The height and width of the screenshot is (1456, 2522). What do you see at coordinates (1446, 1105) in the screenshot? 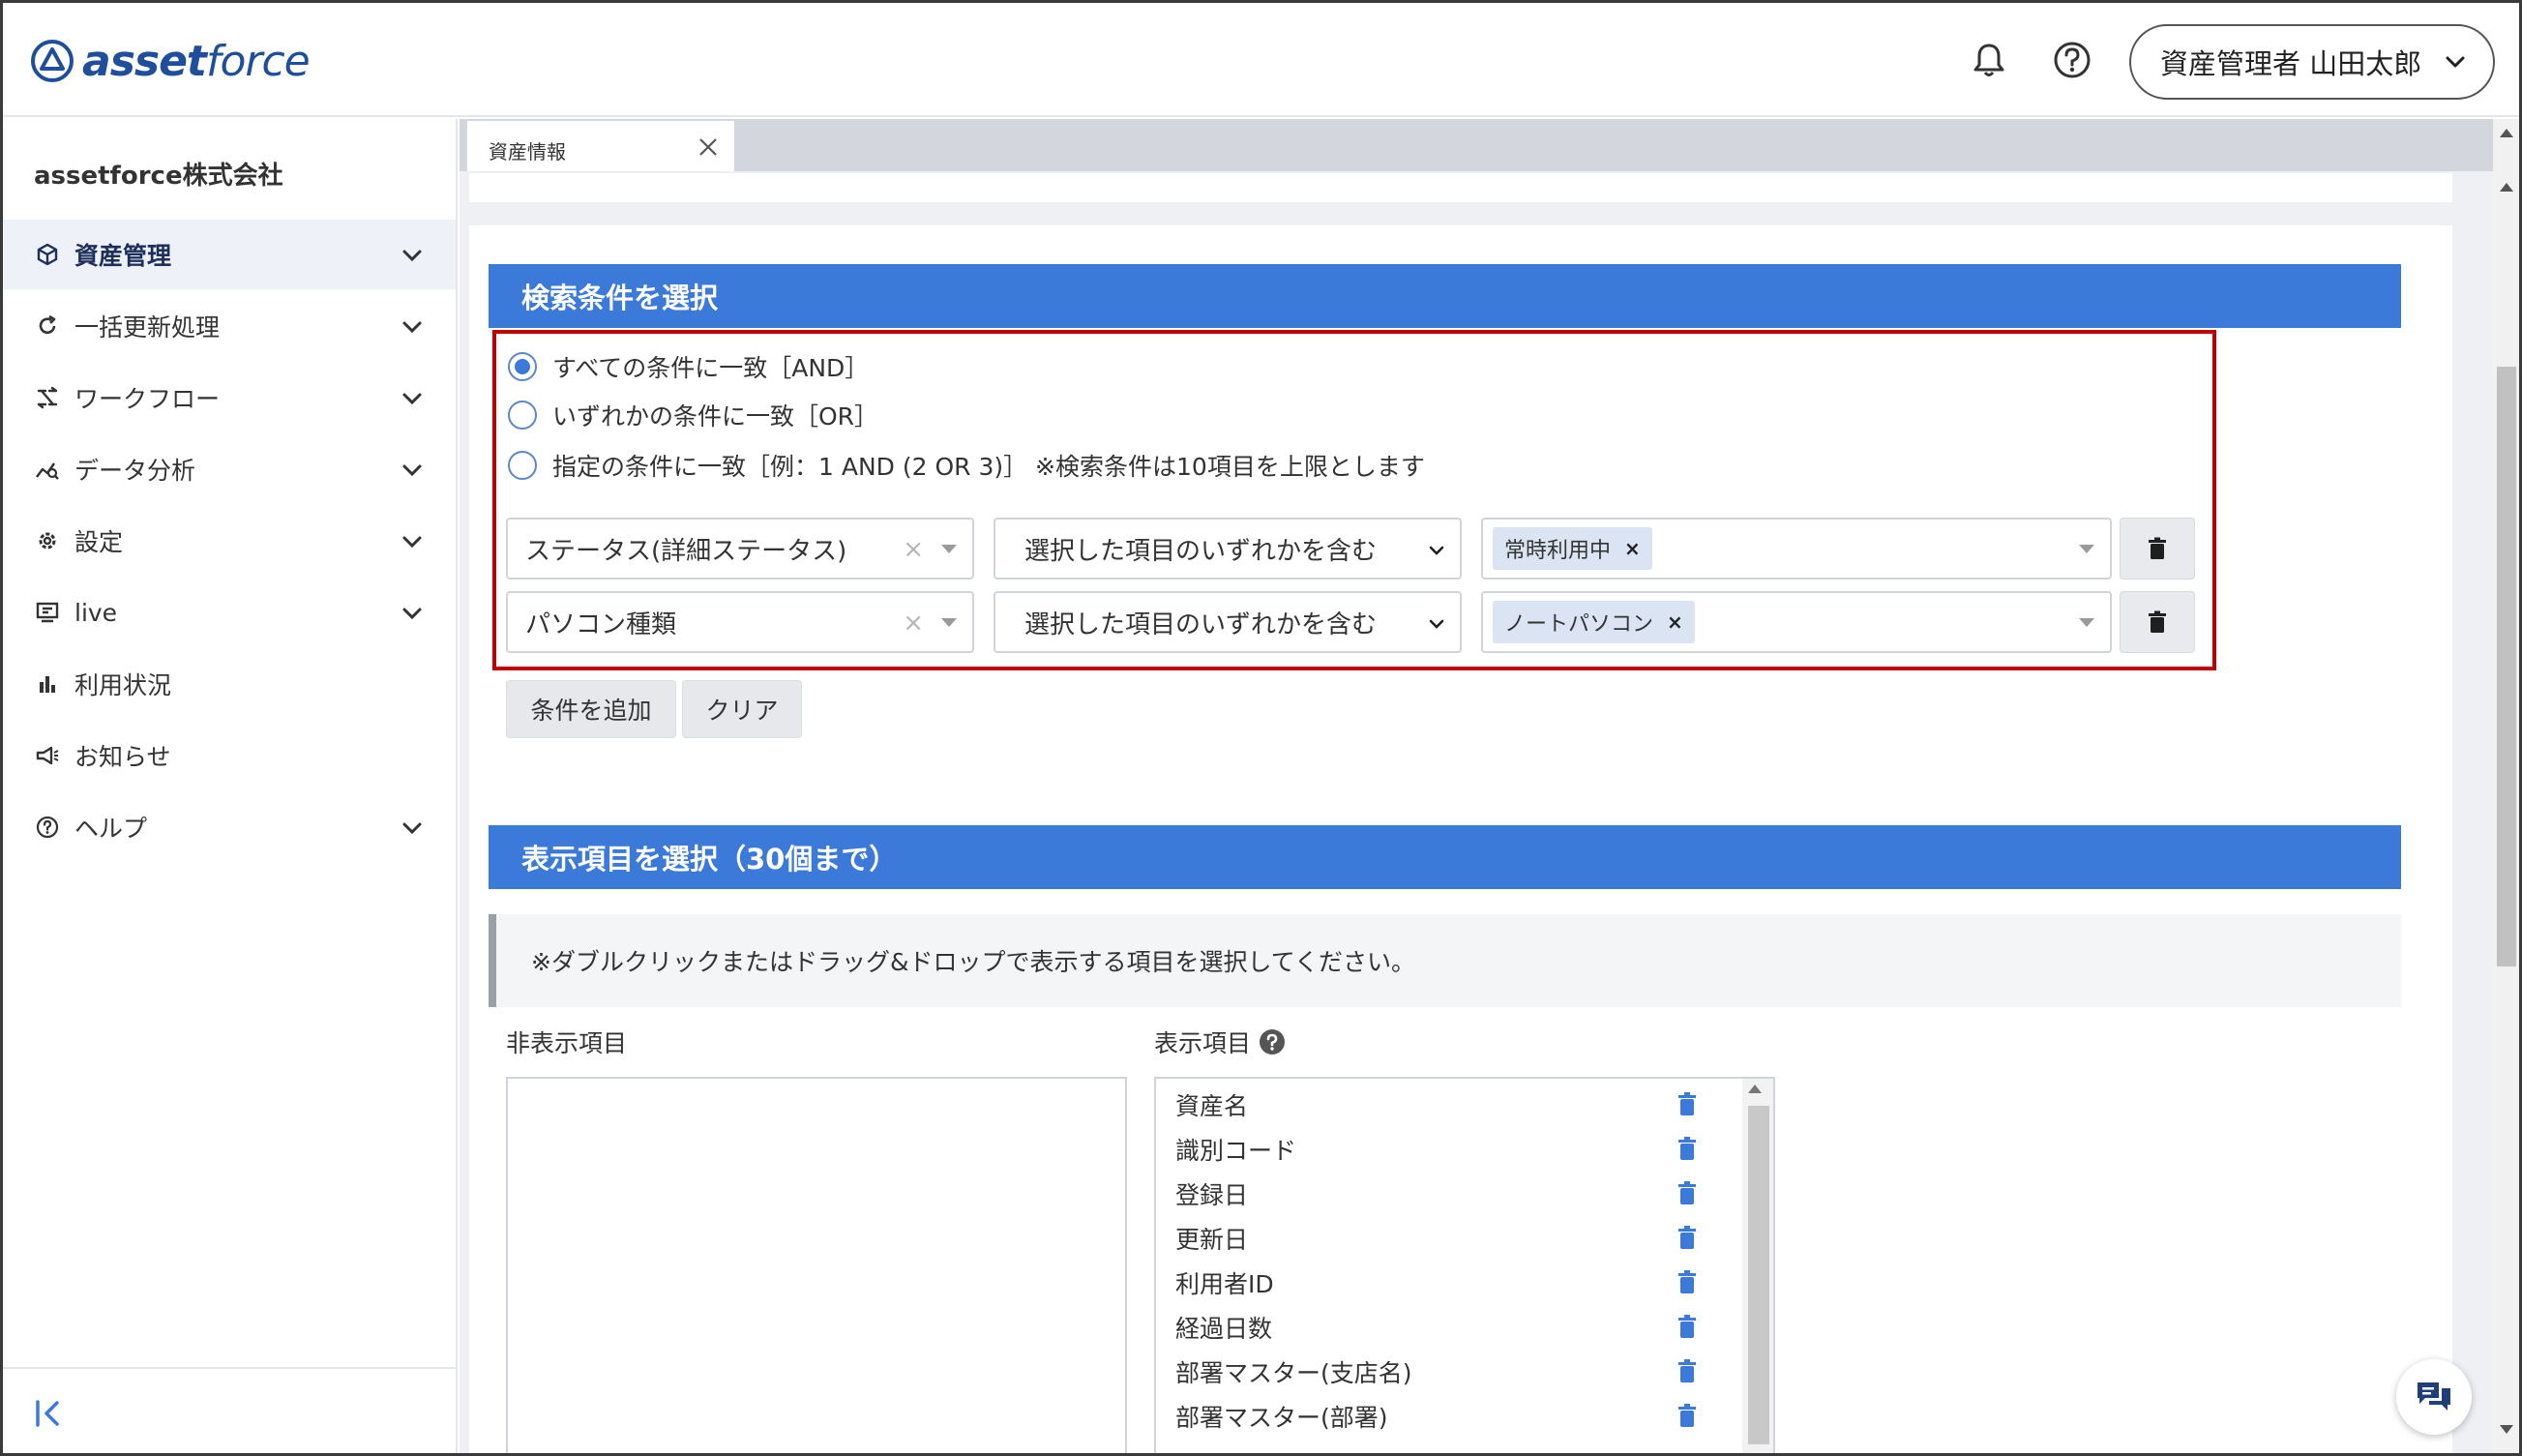
I see `list-item: 資産名` at bounding box center [1446, 1105].